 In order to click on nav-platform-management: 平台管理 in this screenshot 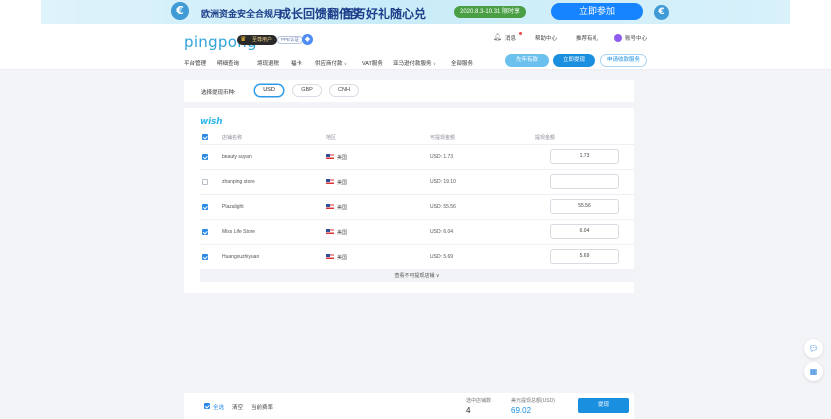, I will do `click(195, 63)`.